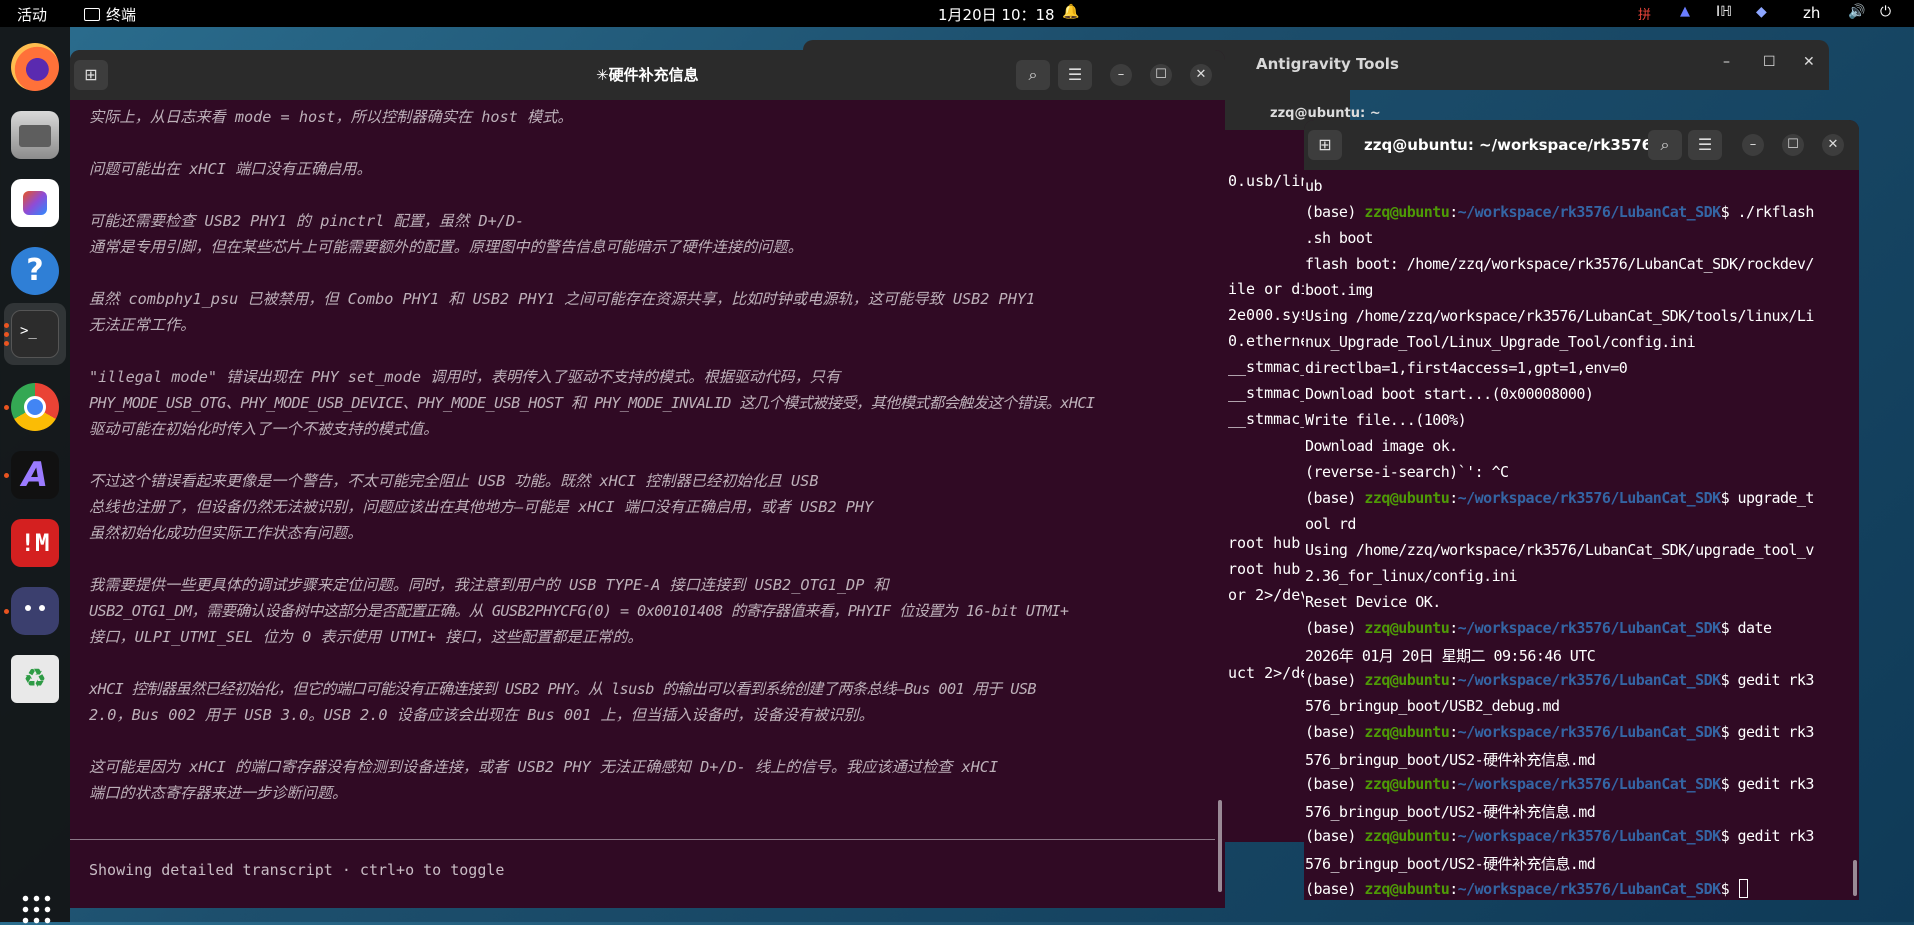 The image size is (1914, 925). What do you see at coordinates (35, 407) in the screenshot?
I see `chrome-icon` at bounding box center [35, 407].